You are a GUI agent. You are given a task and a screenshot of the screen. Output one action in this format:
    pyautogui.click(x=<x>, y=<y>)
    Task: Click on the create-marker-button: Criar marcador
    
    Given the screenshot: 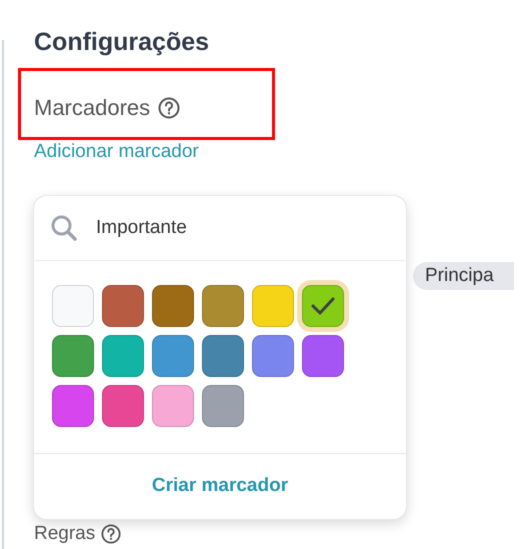 What is the action you would take?
    pyautogui.click(x=220, y=486)
    